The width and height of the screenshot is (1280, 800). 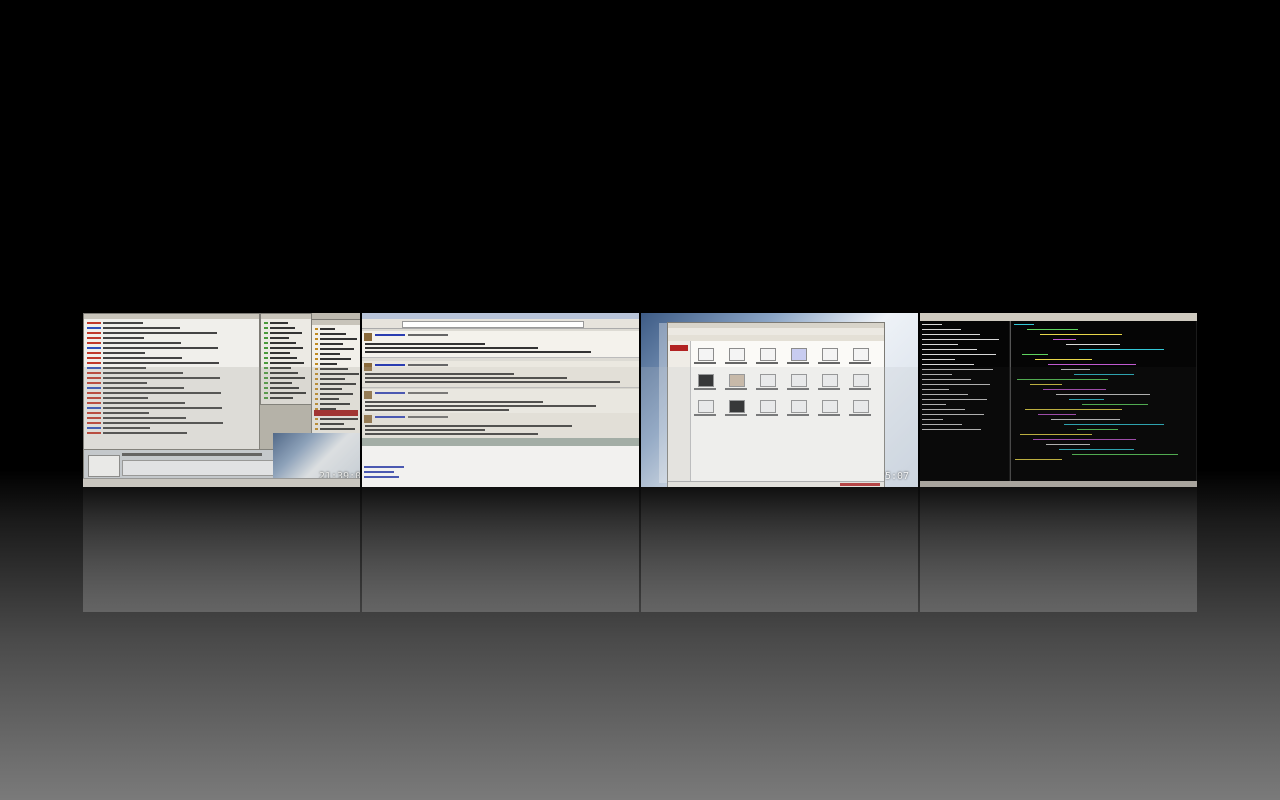 What do you see at coordinates (679, 348) in the screenshot?
I see `selected-place` at bounding box center [679, 348].